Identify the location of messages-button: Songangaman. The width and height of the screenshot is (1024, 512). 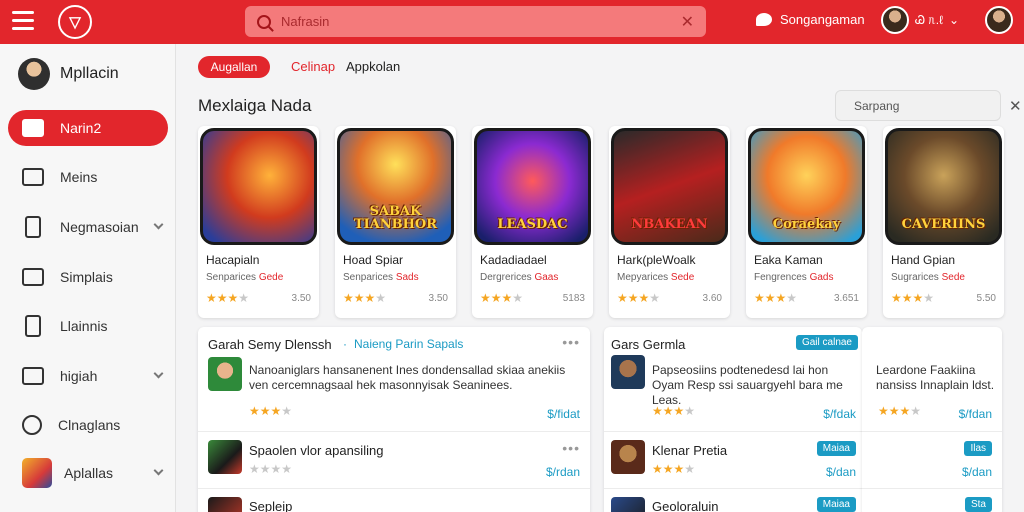
(810, 19).